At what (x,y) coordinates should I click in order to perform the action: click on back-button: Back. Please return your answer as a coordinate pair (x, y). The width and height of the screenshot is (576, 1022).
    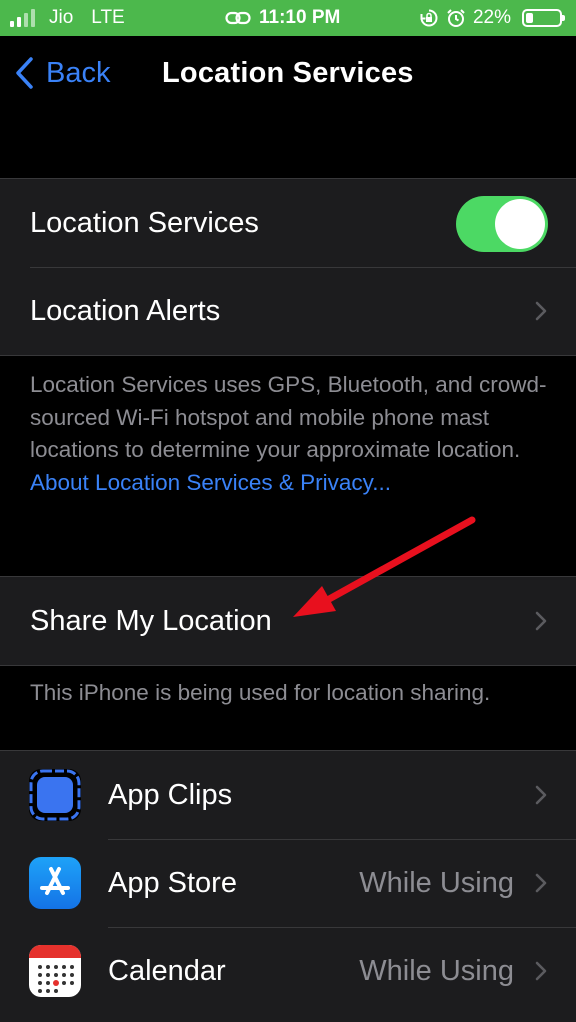
    Looking at the image, I should click on (62, 73).